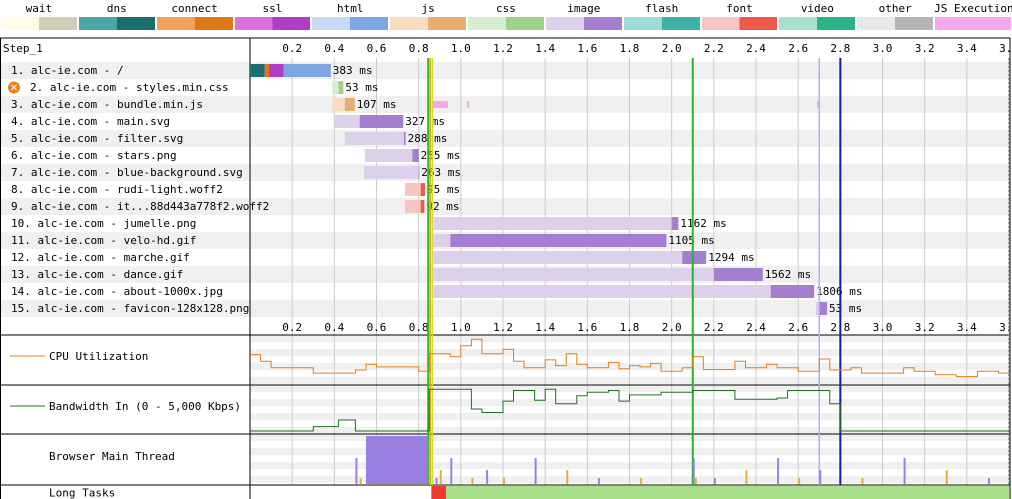 The width and height of the screenshot is (1012, 499). What do you see at coordinates (129, 87) in the screenshot?
I see `request-label: 2. alc-ie.com - styles.min.css` at bounding box center [129, 87].